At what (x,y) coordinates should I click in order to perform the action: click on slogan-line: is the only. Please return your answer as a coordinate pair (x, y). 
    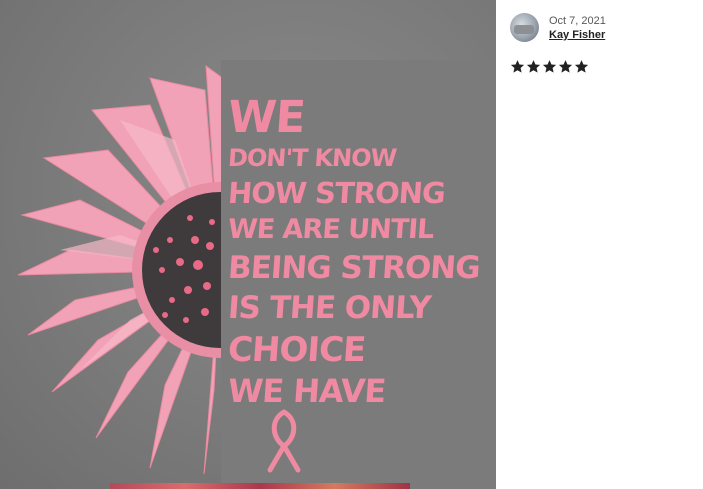
    Looking at the image, I should click on (329, 308).